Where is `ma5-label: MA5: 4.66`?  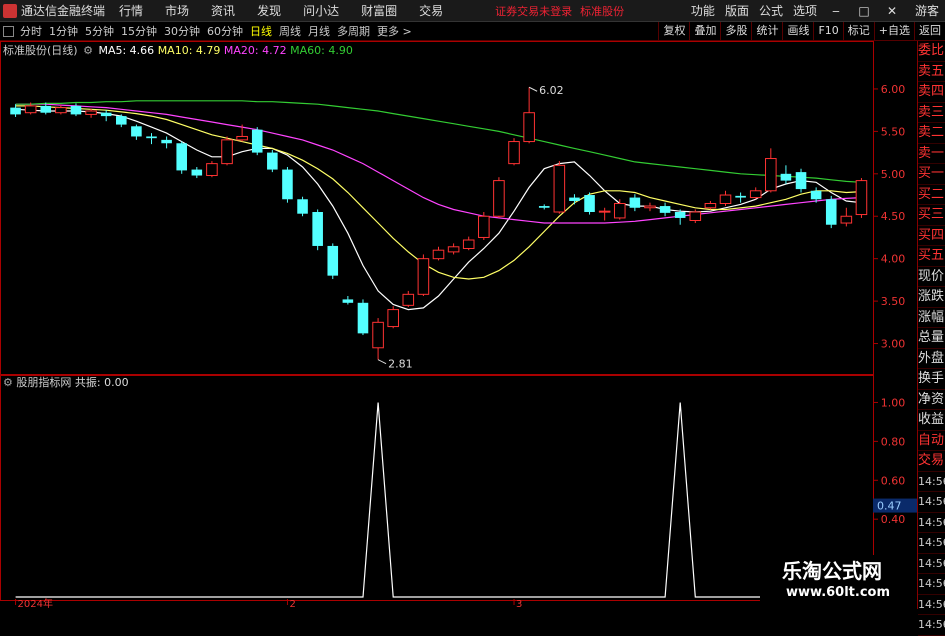
ma5-label: MA5: 4.66 is located at coordinates (126, 50).